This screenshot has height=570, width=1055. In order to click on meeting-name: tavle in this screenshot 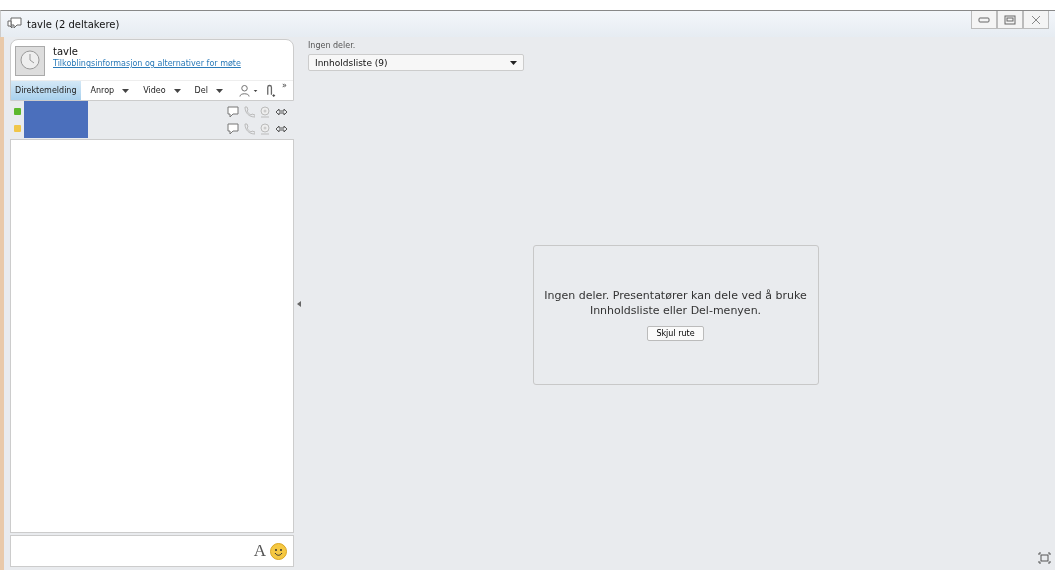, I will do `click(66, 51)`.